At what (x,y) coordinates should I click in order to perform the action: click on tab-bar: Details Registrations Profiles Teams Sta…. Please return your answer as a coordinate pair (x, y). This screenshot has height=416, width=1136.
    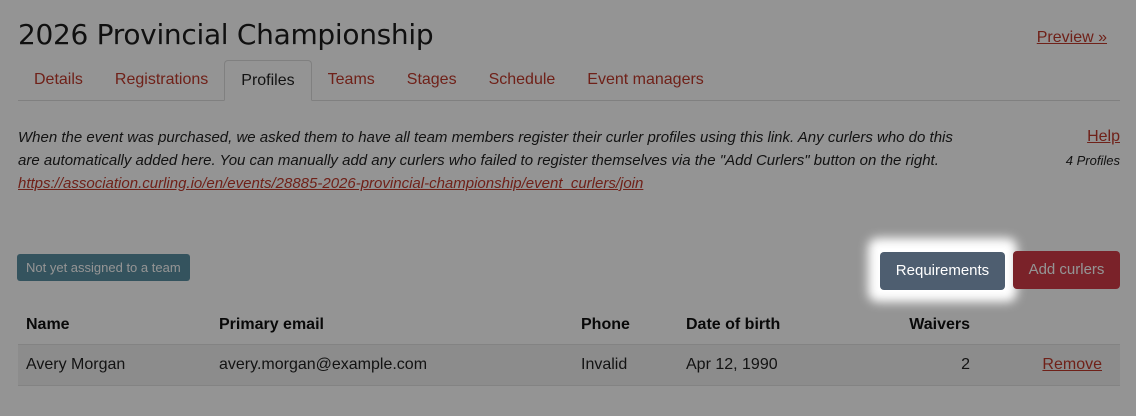
    Looking at the image, I should click on (569, 80).